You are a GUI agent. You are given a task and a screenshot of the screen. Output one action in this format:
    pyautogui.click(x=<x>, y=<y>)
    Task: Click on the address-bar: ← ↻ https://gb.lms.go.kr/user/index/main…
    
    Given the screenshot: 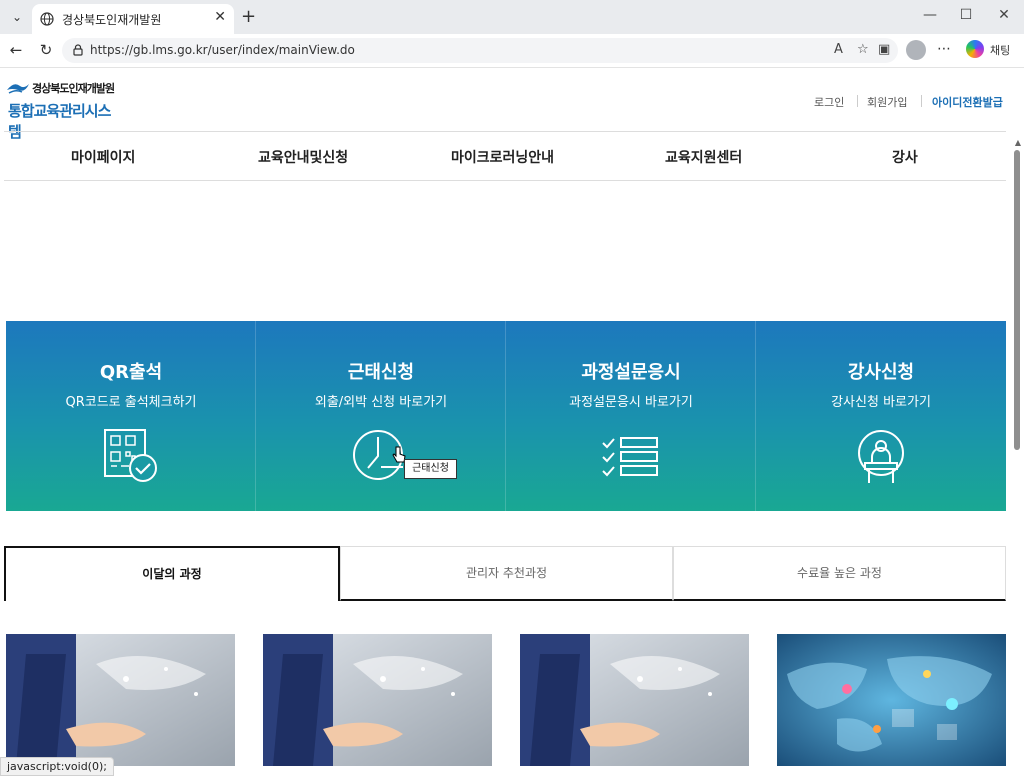 What is the action you would take?
    pyautogui.click(x=512, y=51)
    